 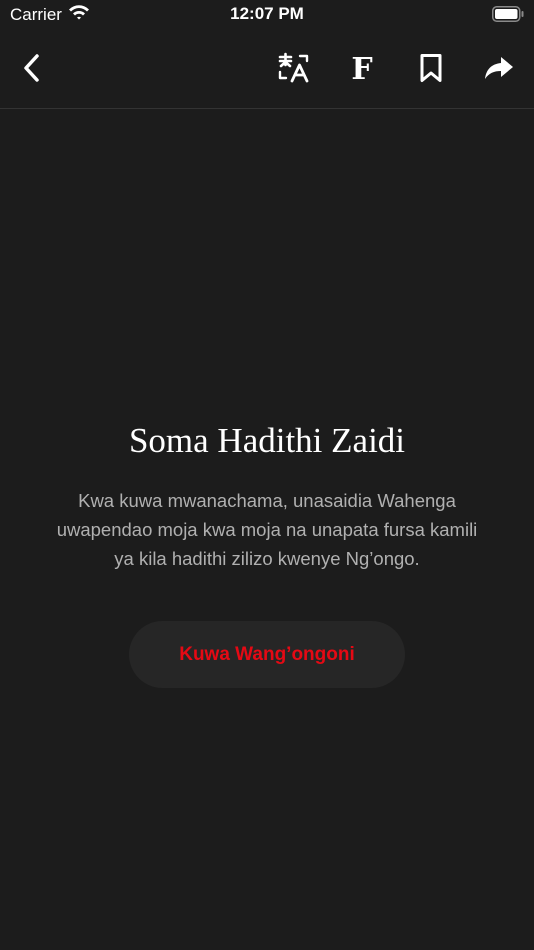 What do you see at coordinates (267, 440) in the screenshot?
I see `page-title: Soma Hadithi Zaidi` at bounding box center [267, 440].